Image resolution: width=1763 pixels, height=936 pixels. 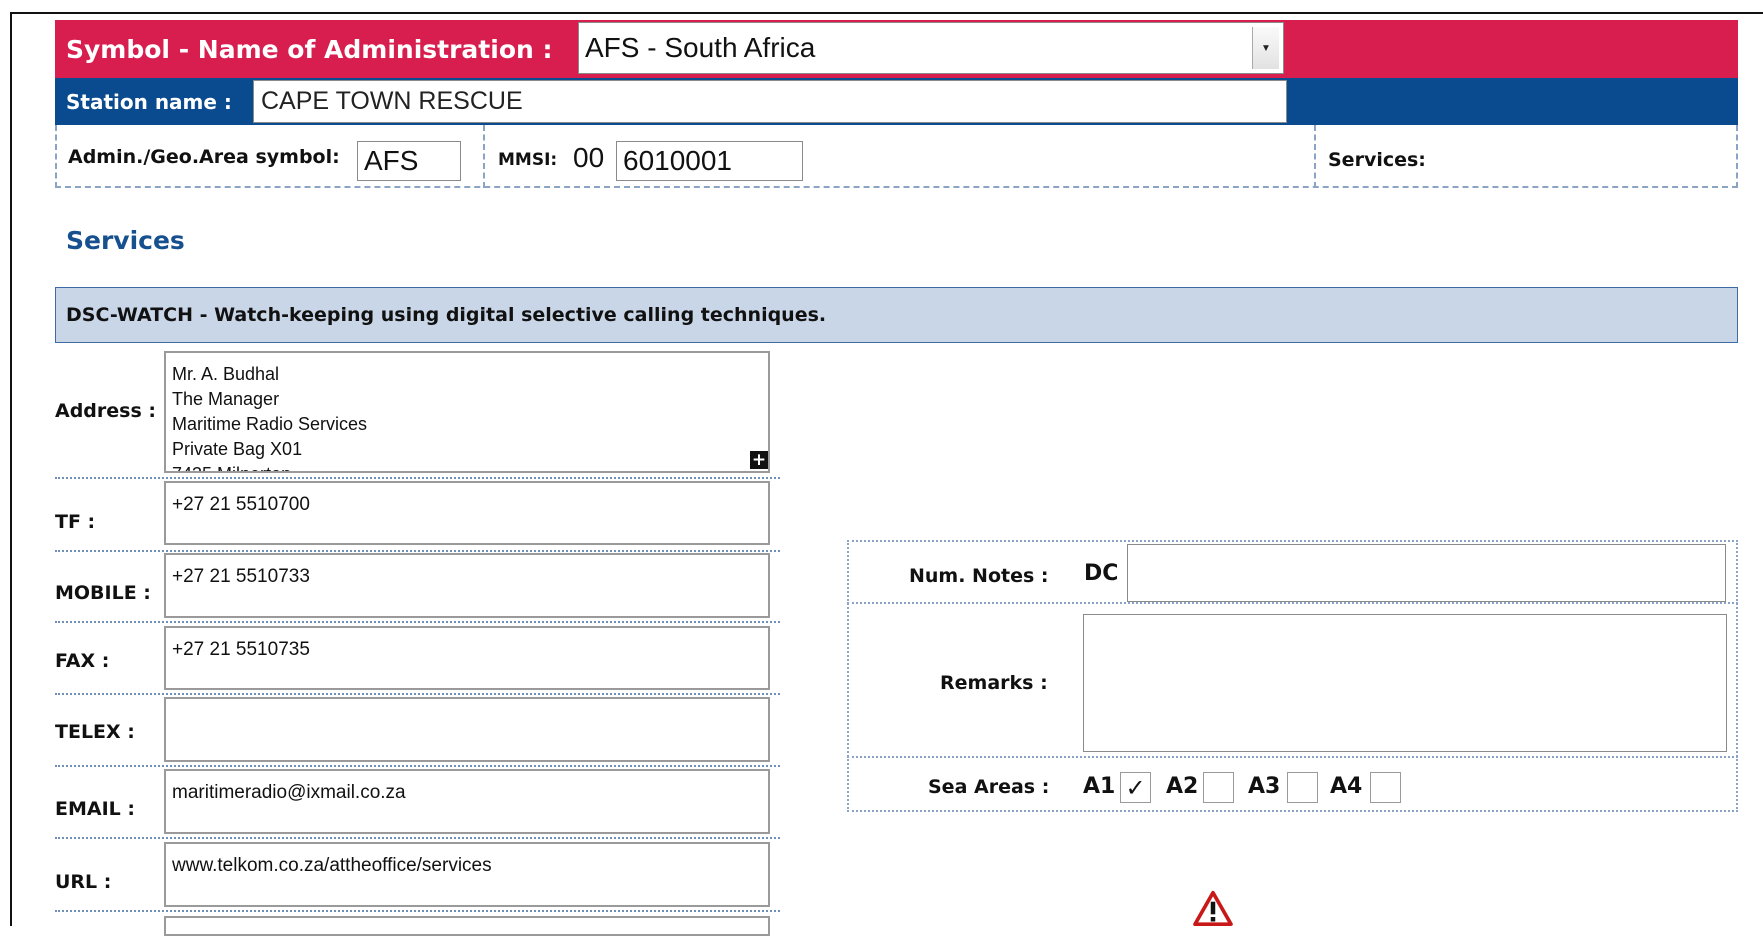 What do you see at coordinates (125, 240) in the screenshot?
I see `services-title: Services` at bounding box center [125, 240].